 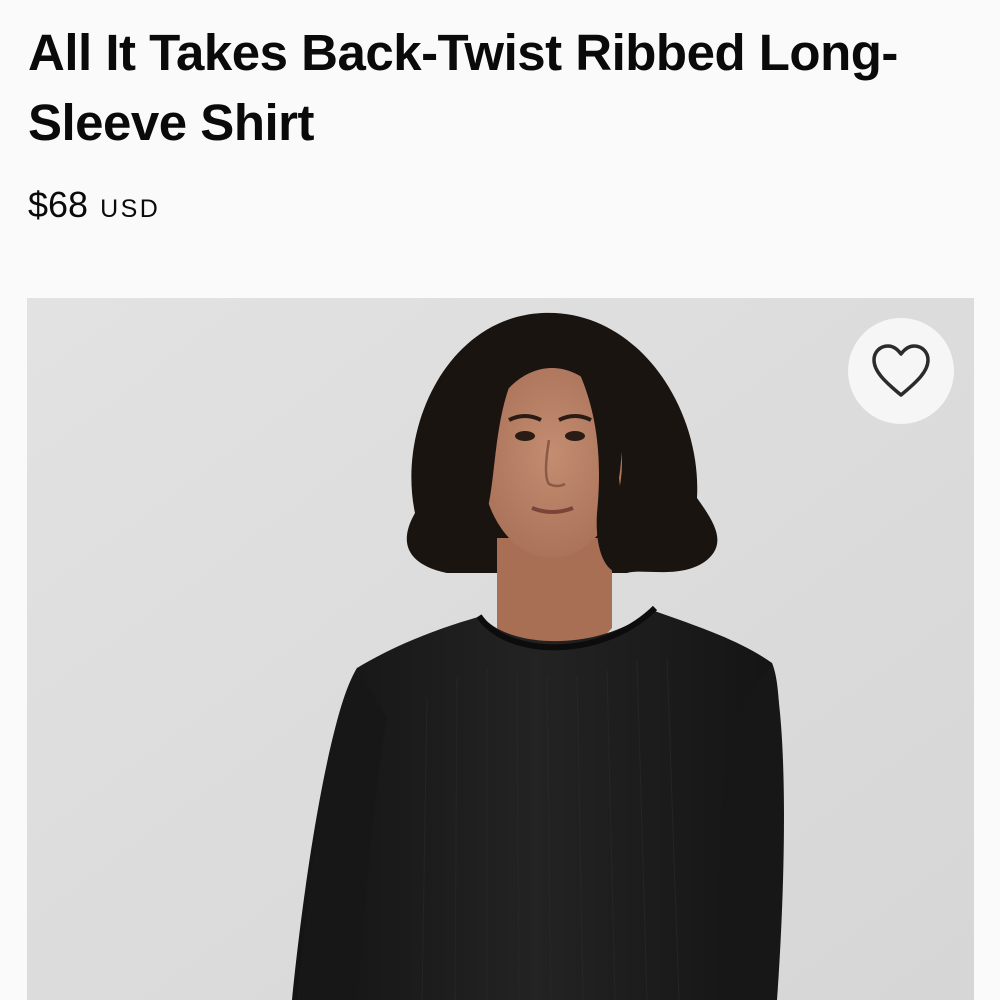 What do you see at coordinates (94, 205) in the screenshot?
I see `price-row: $68 USD` at bounding box center [94, 205].